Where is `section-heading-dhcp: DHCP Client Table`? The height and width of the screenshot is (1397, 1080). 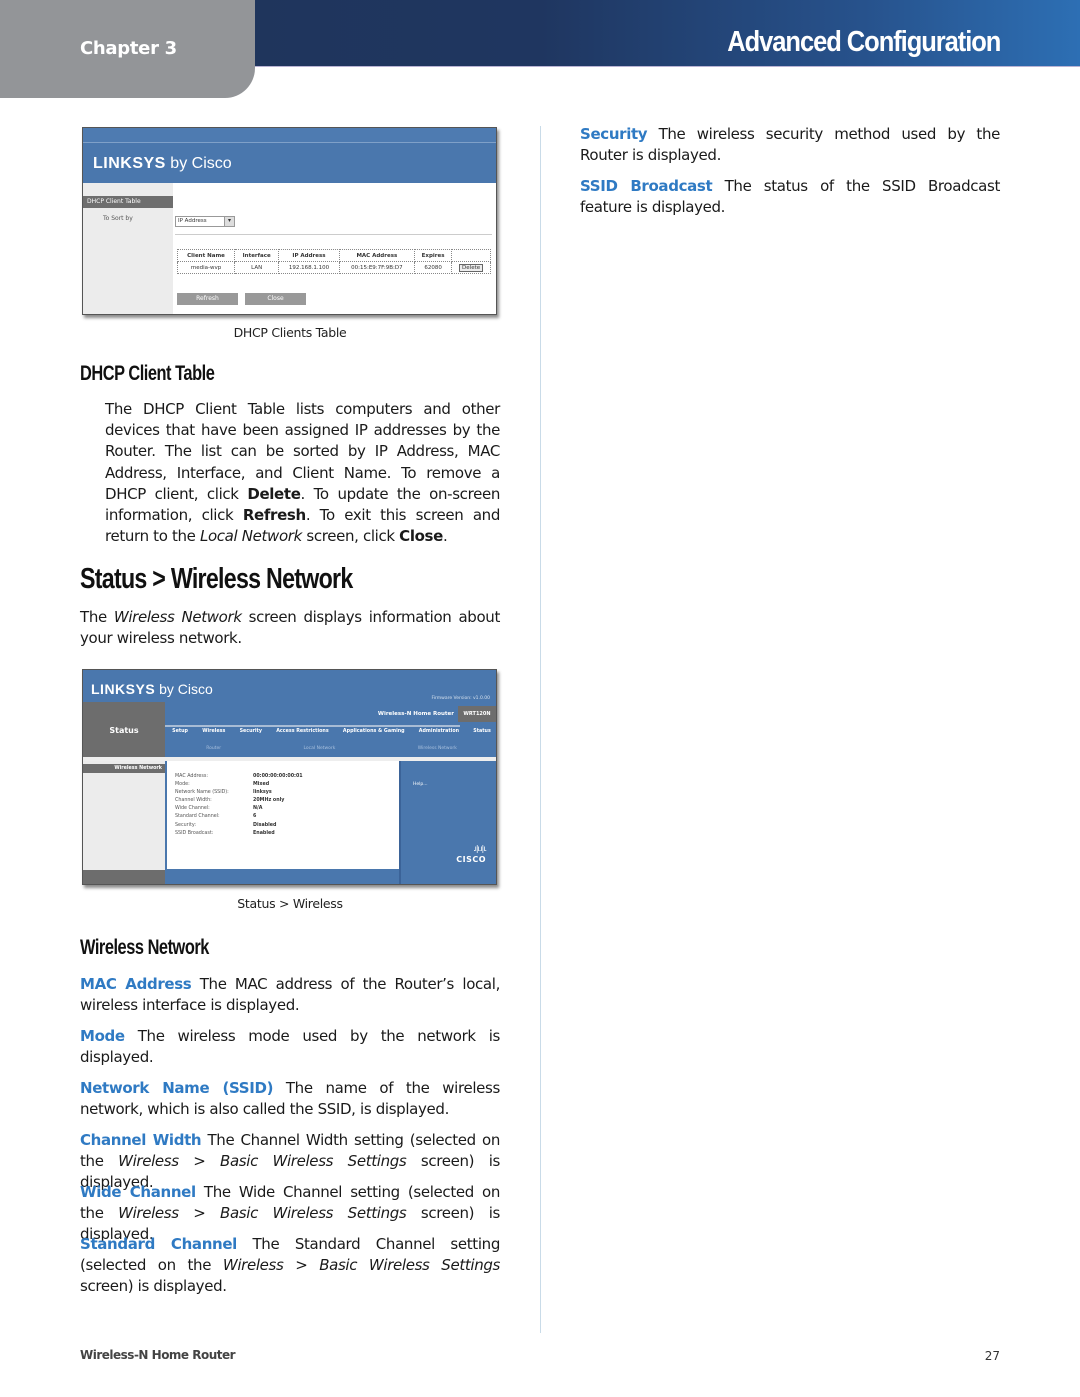 section-heading-dhcp: DHCP Client Table is located at coordinates (147, 373).